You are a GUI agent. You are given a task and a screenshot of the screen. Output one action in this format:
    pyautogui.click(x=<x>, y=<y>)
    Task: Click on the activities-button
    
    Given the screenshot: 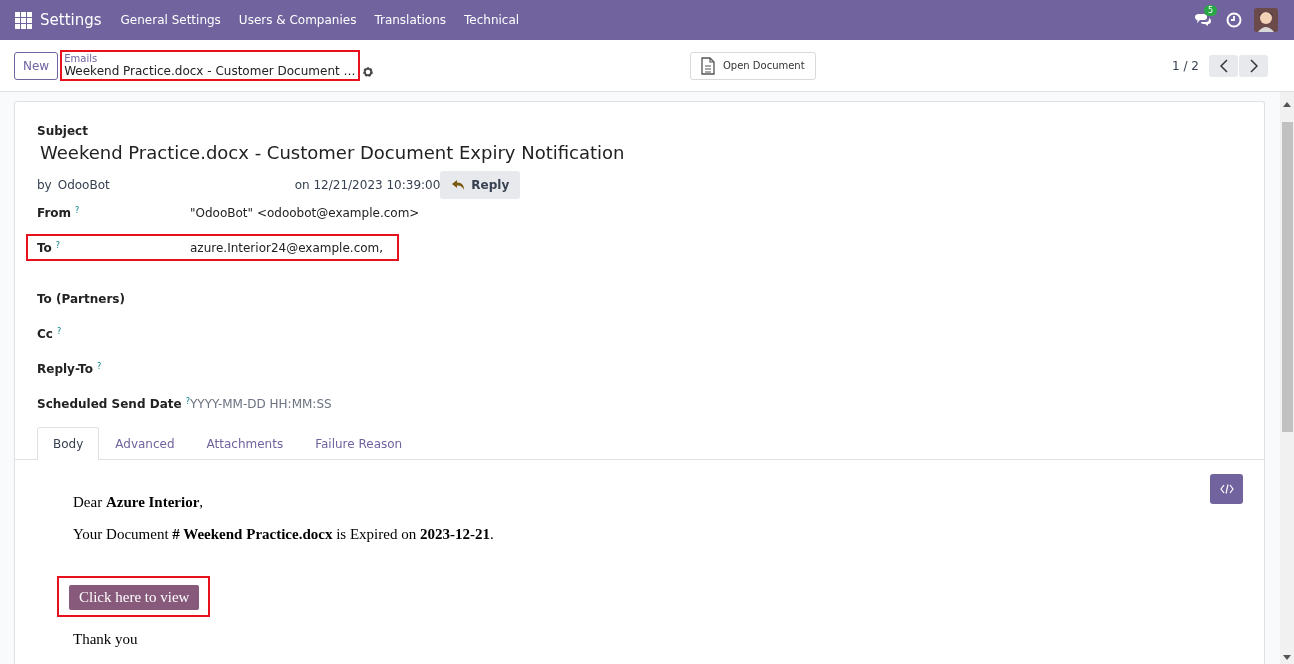 What is the action you would take?
    pyautogui.click(x=1234, y=20)
    